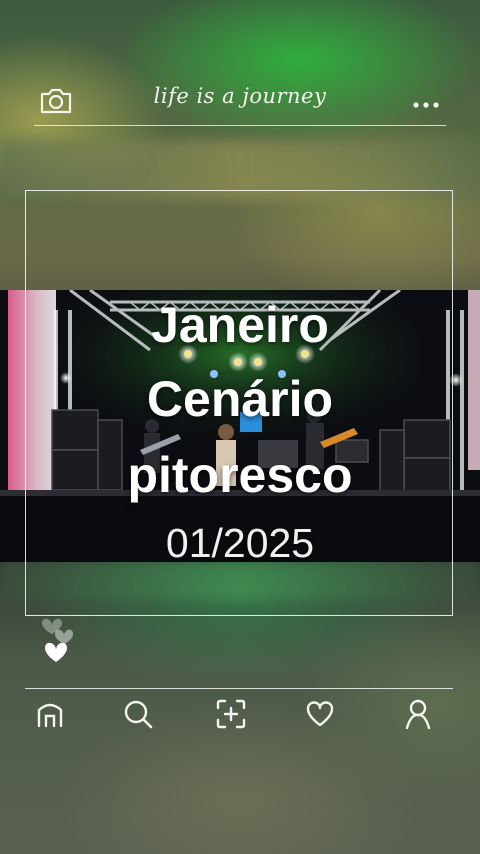  I want to click on nav-profile-button, so click(418, 716).